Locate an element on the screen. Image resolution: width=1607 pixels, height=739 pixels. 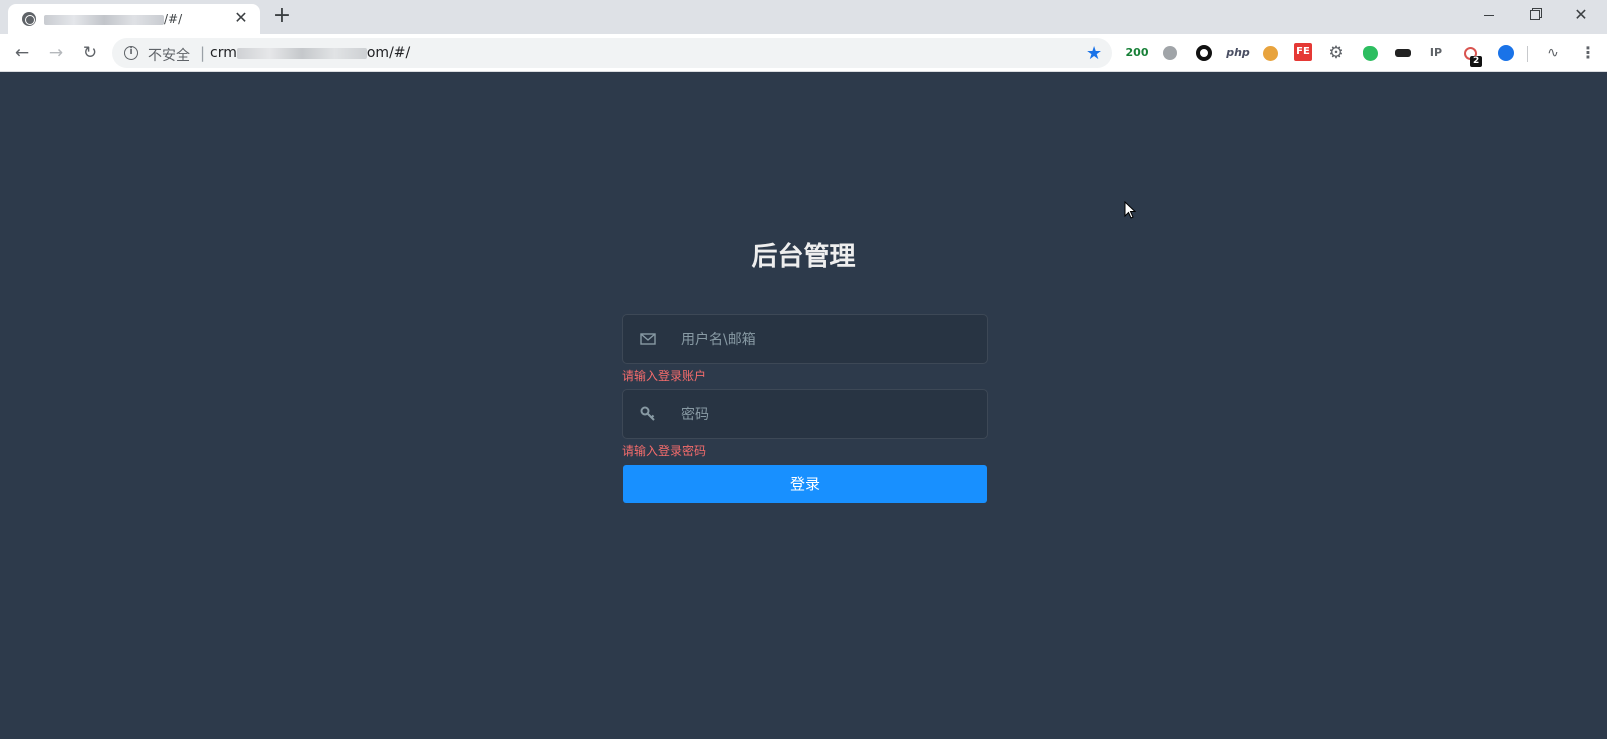
password-field is located at coordinates (805, 414).